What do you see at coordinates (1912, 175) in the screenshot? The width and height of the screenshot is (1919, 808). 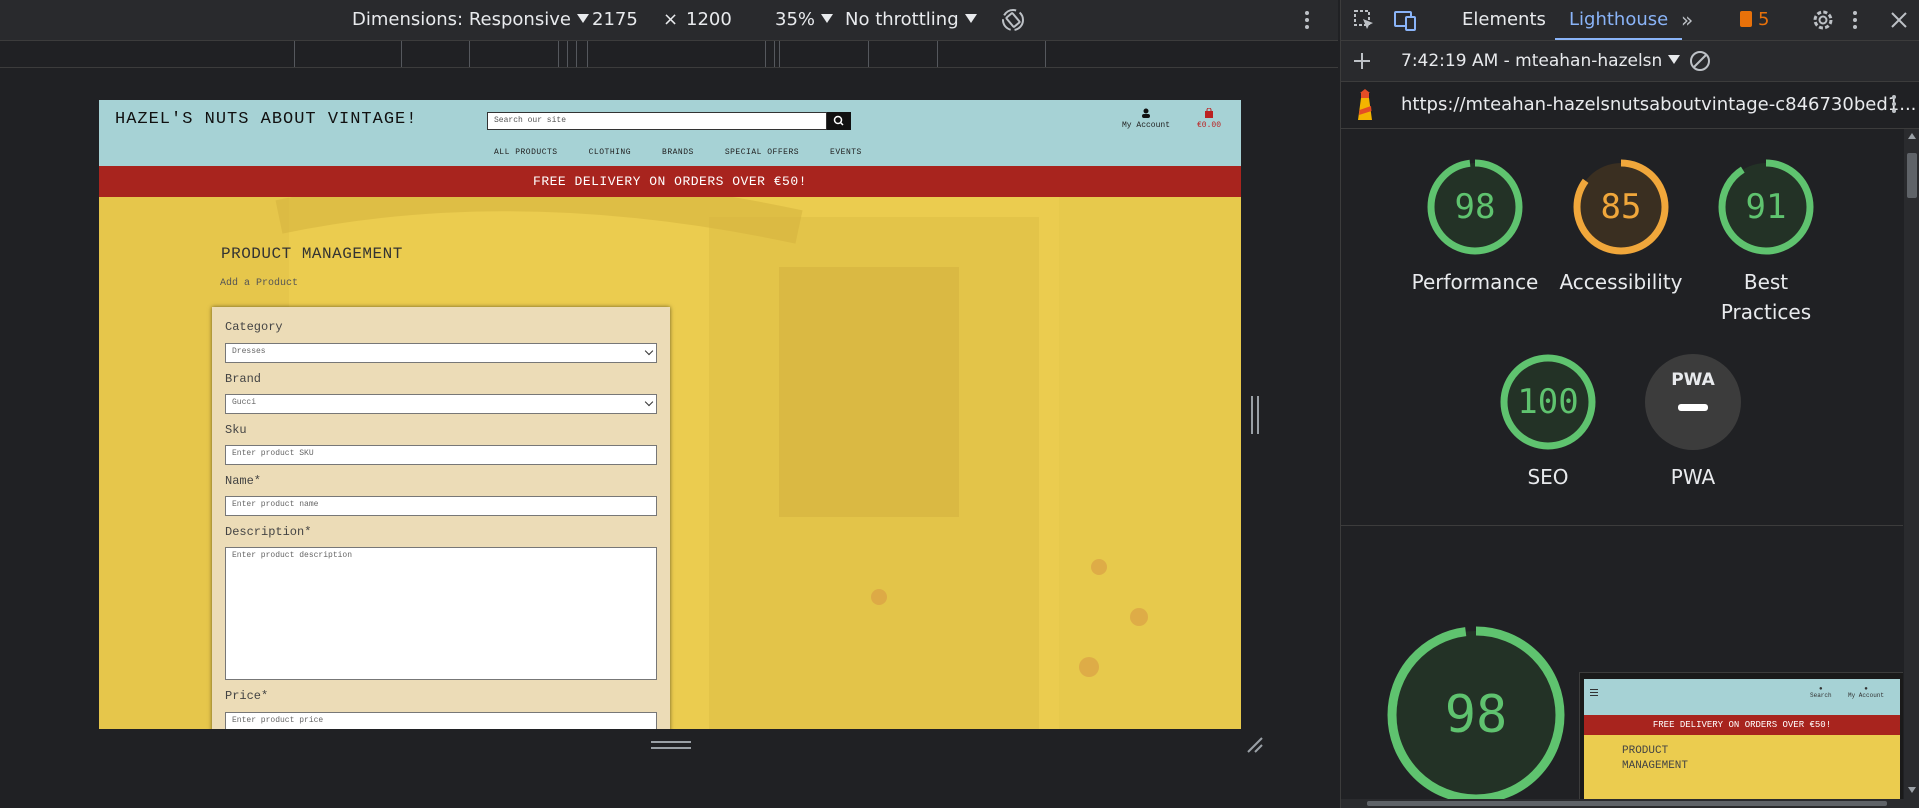 I see `scroll-thumb` at bounding box center [1912, 175].